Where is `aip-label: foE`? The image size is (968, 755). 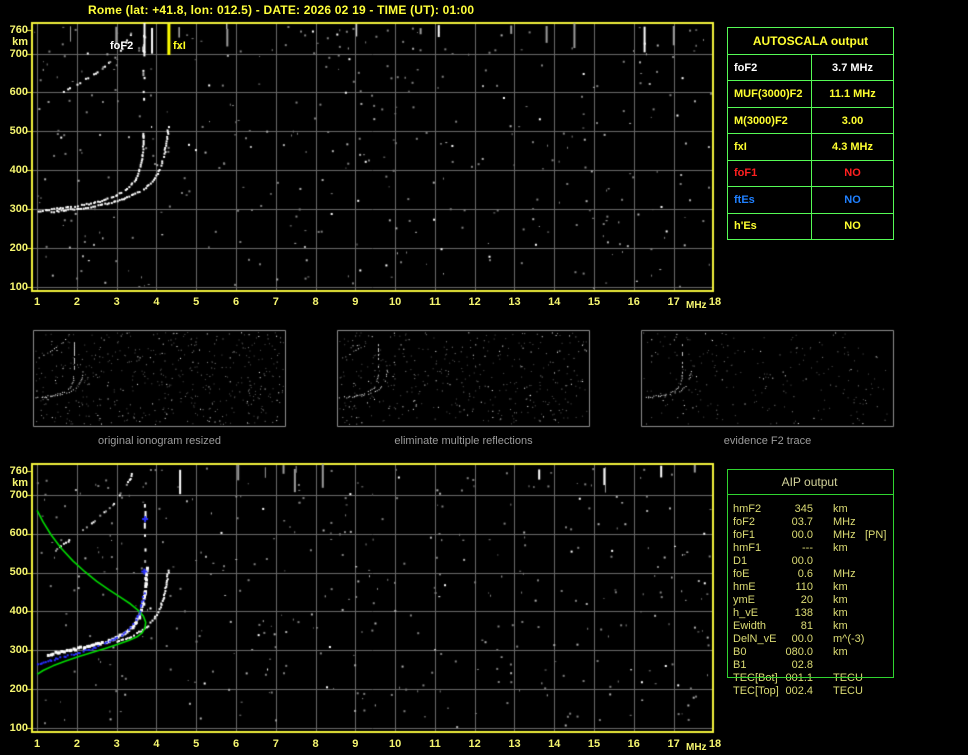 aip-label: foE is located at coordinates (741, 574).